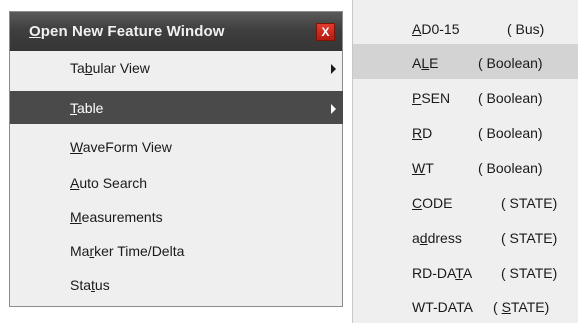 The image size is (578, 323). What do you see at coordinates (465, 27) in the screenshot?
I see `submenu-item-ad0-15: AD0-15 ( Bus)` at bounding box center [465, 27].